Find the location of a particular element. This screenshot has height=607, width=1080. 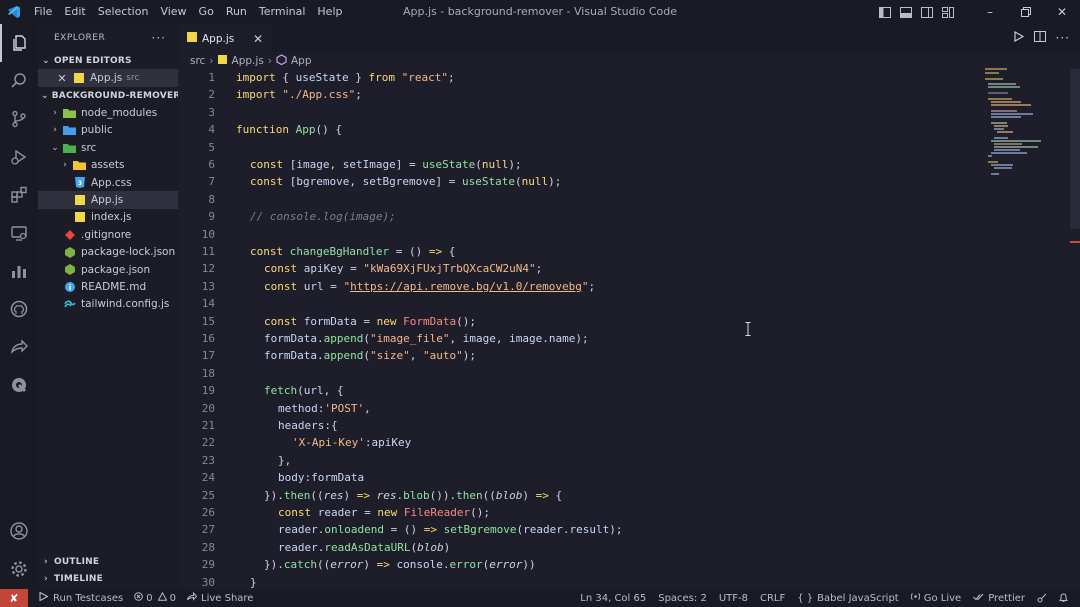

breadcrumb-folder: src is located at coordinates (197, 61).